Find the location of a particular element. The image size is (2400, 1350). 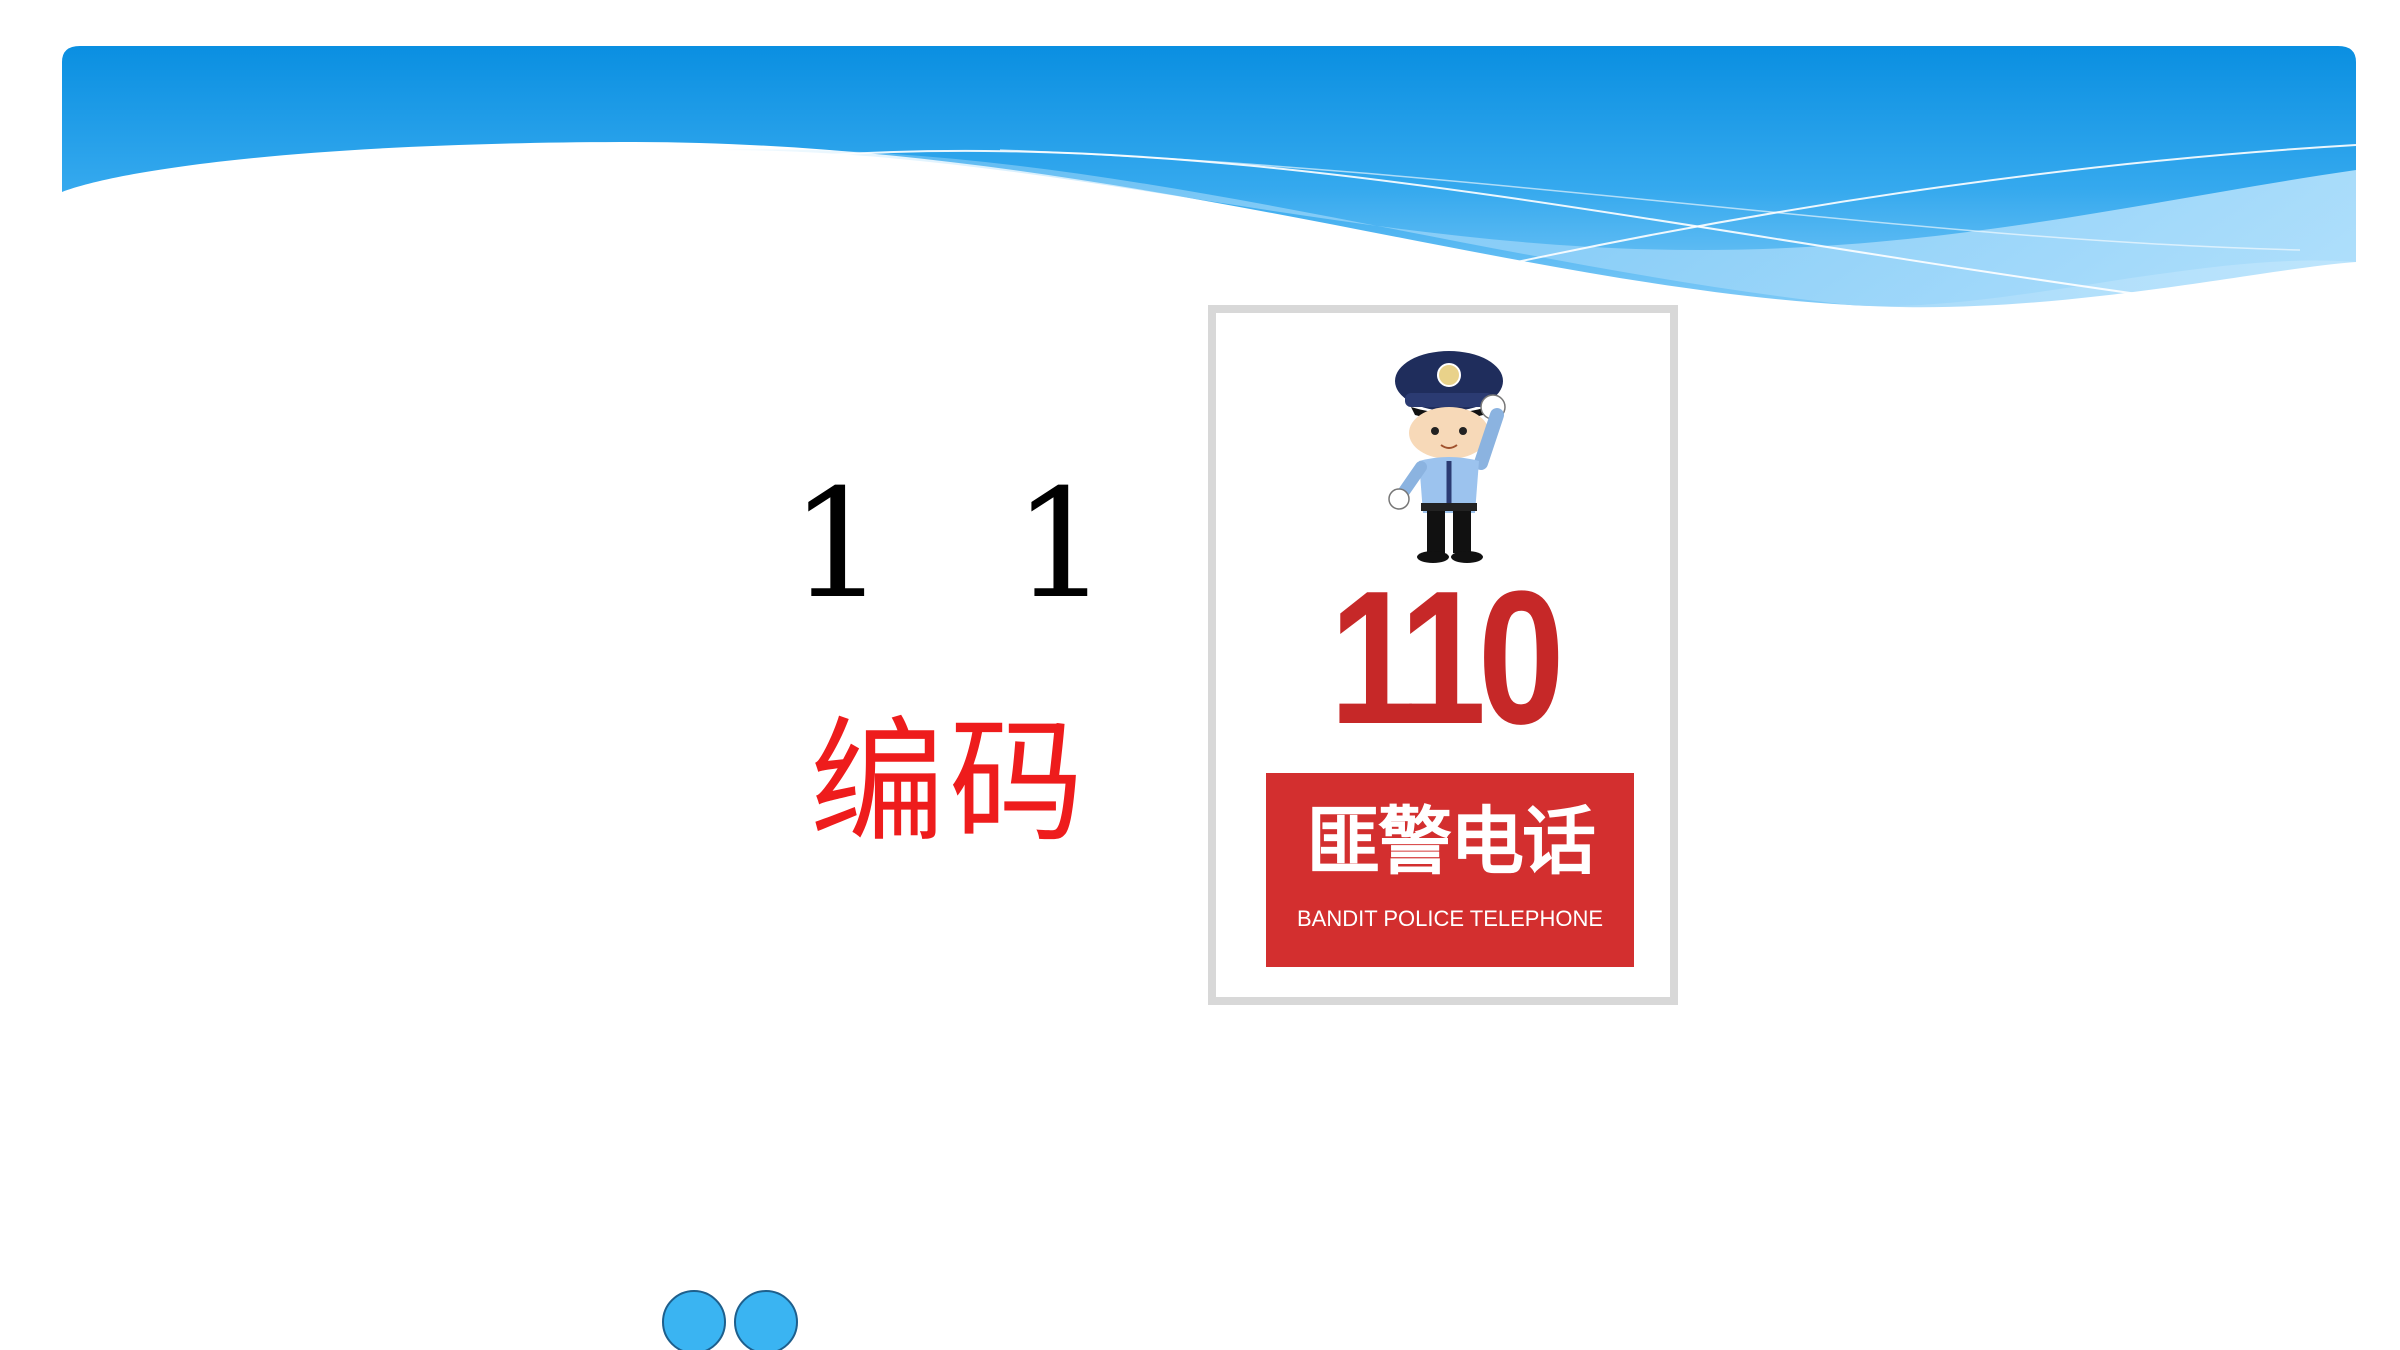

sign-red-panel: 匪警电话 BANDIT POLICE TELEPHONE is located at coordinates (1450, 870).